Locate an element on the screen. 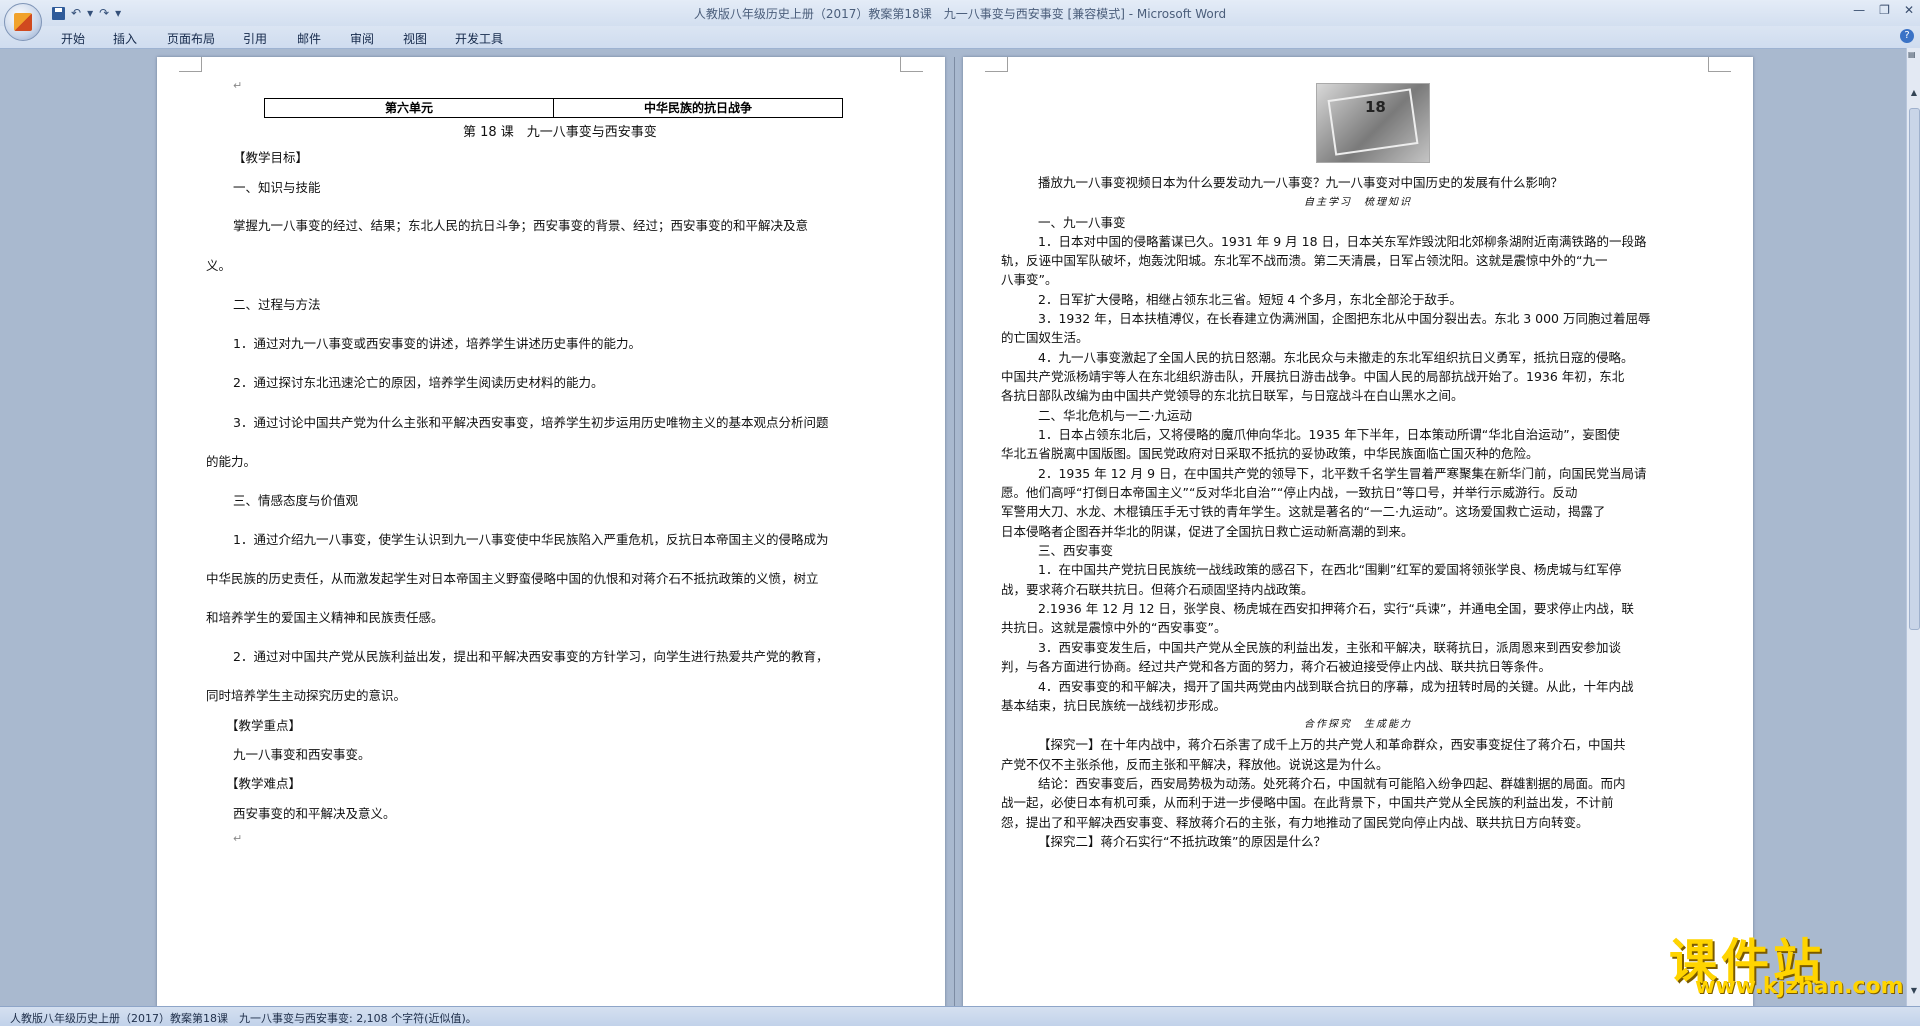  body-line: 基本结束，抗日民族统一战线初步形成。 is located at coordinates (1114, 705).